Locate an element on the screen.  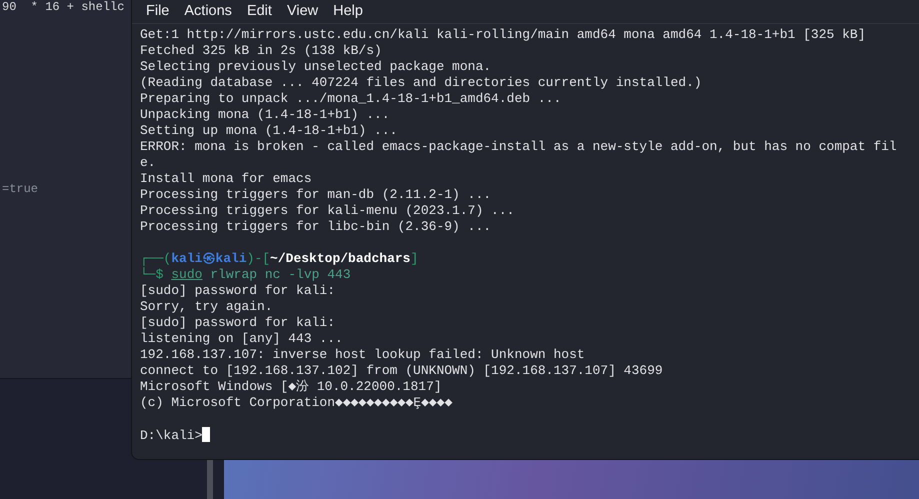
prompt-path: ~/Desktop/badchars is located at coordinates (340, 258).